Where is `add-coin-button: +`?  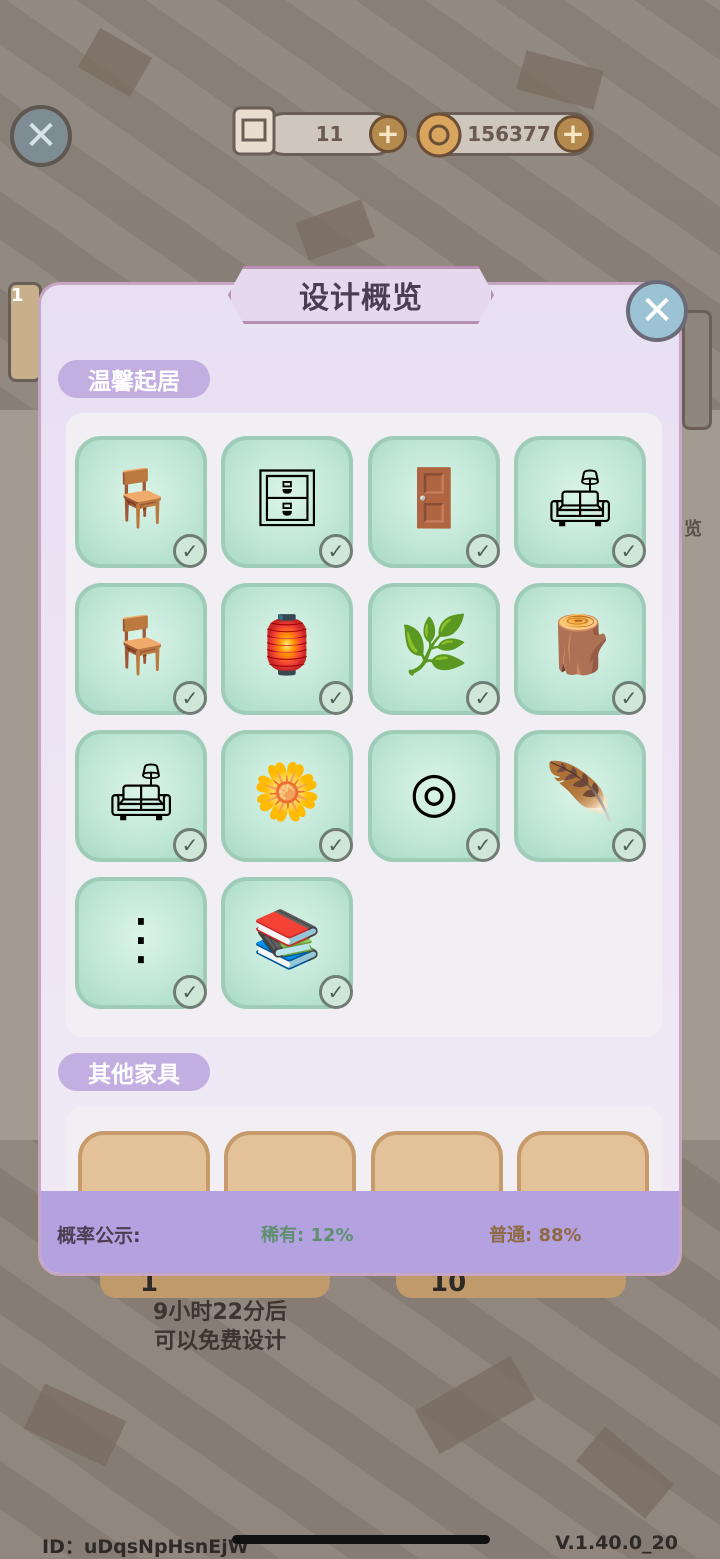
add-coin-button: + is located at coordinates (573, 134).